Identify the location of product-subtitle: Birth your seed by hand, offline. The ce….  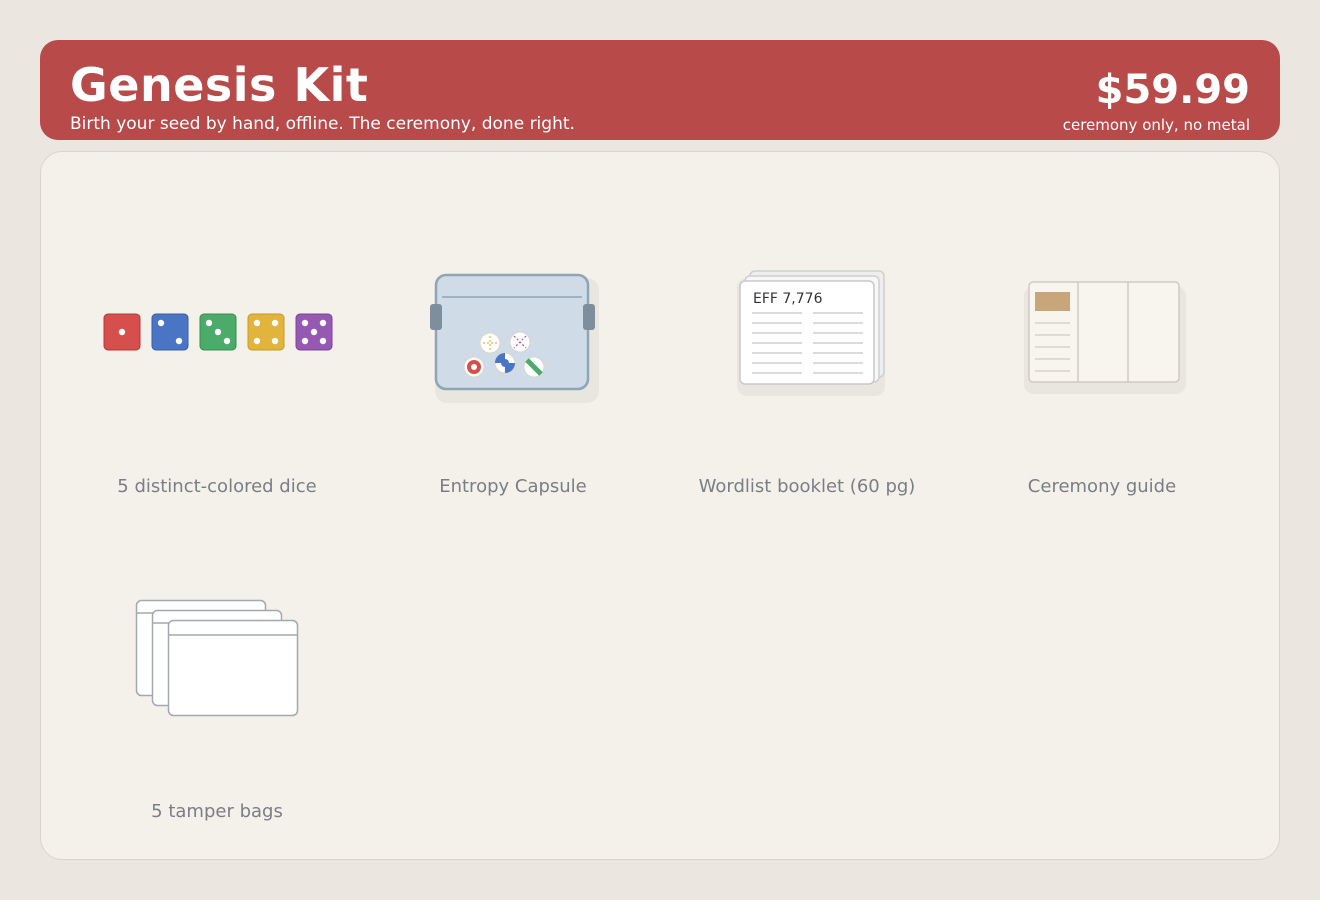
(322, 124).